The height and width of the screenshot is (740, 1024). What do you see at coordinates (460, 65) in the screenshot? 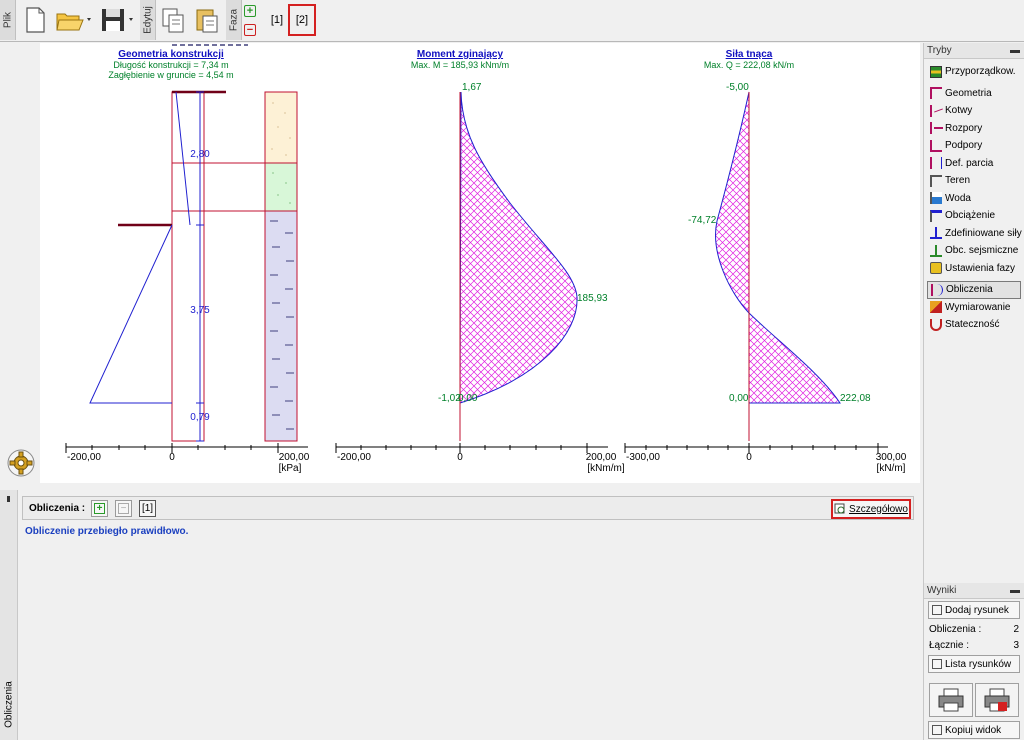
I see `moment-max: Max. M = 185,93 kNm/m` at bounding box center [460, 65].